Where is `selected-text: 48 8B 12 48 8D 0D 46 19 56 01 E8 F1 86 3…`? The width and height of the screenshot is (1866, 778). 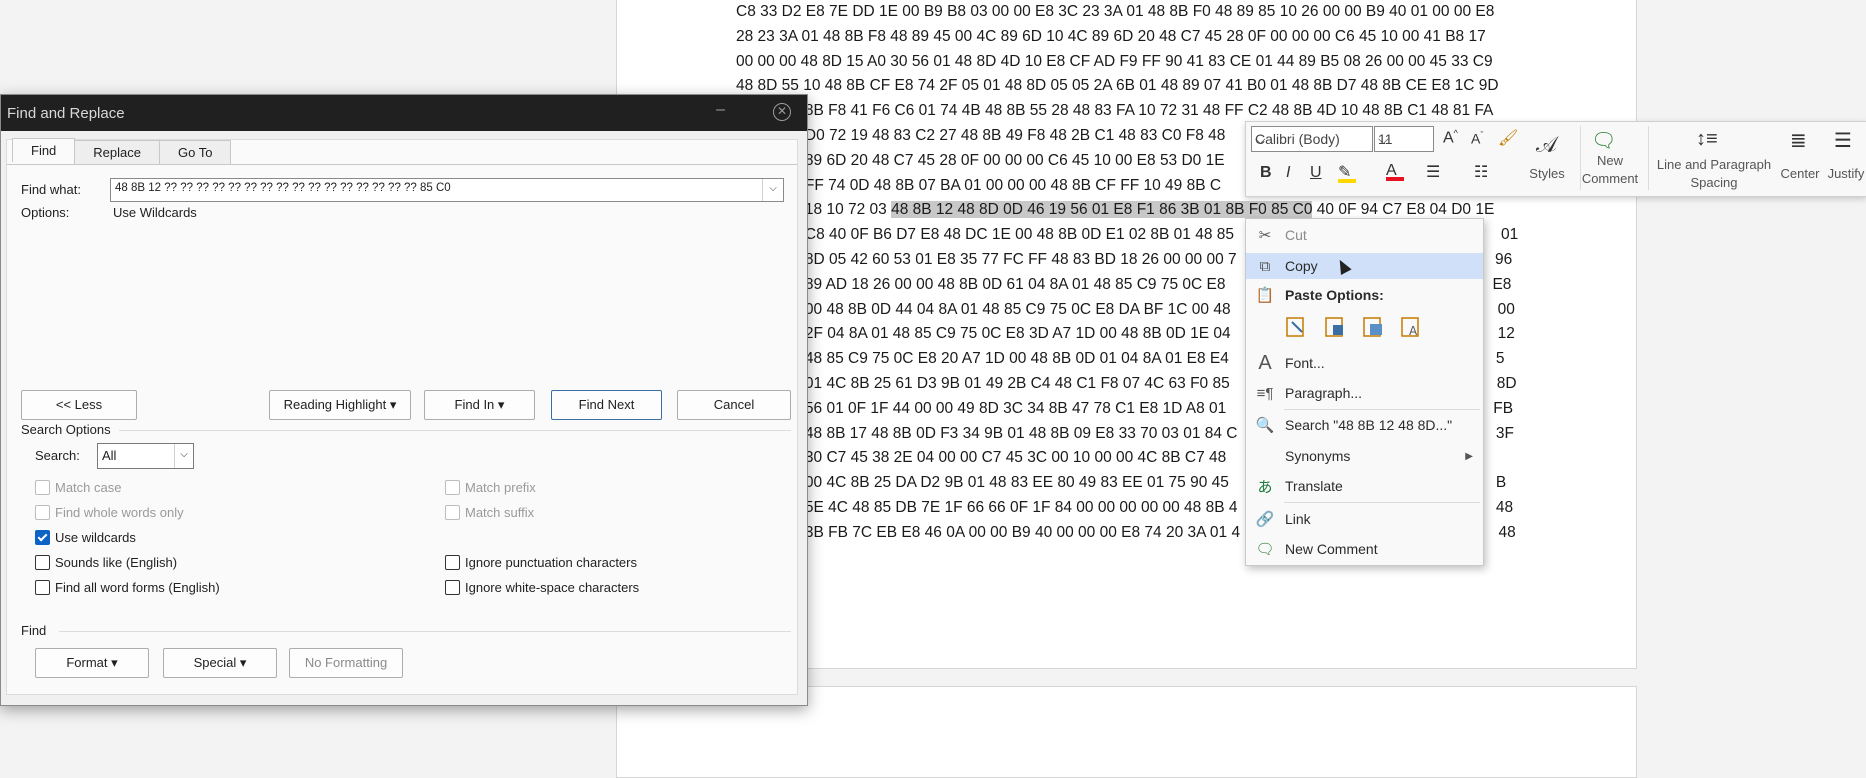 selected-text: 48 8B 12 48 8D 0D 46 19 56 01 E8 F1 86 3… is located at coordinates (1102, 210).